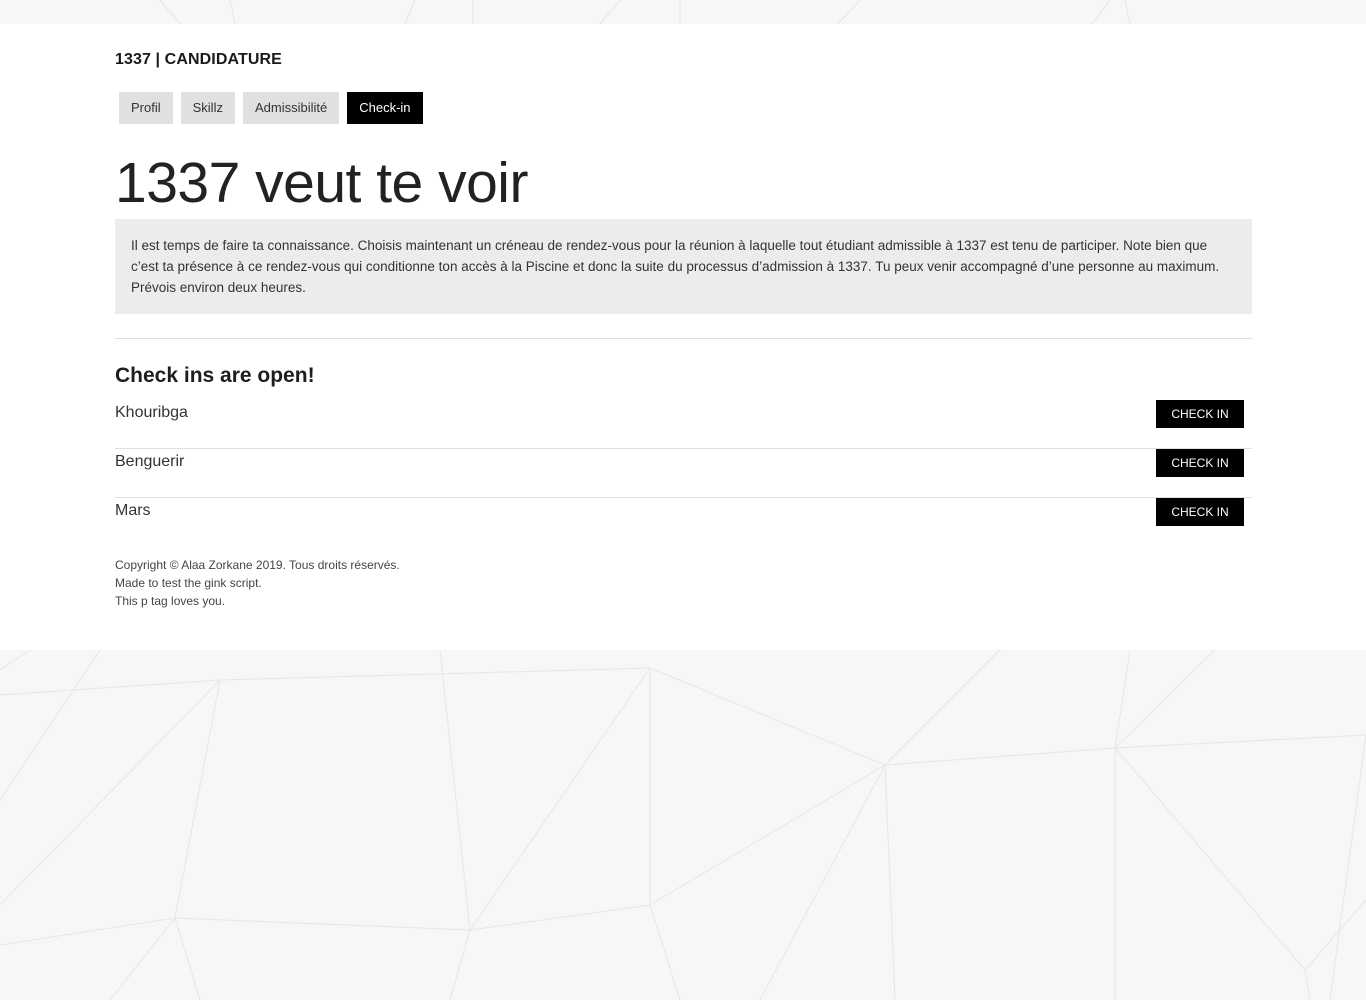 Image resolution: width=1366 pixels, height=1000 pixels. Describe the element at coordinates (385, 108) in the screenshot. I see `tab-check-in: Check-in` at that location.